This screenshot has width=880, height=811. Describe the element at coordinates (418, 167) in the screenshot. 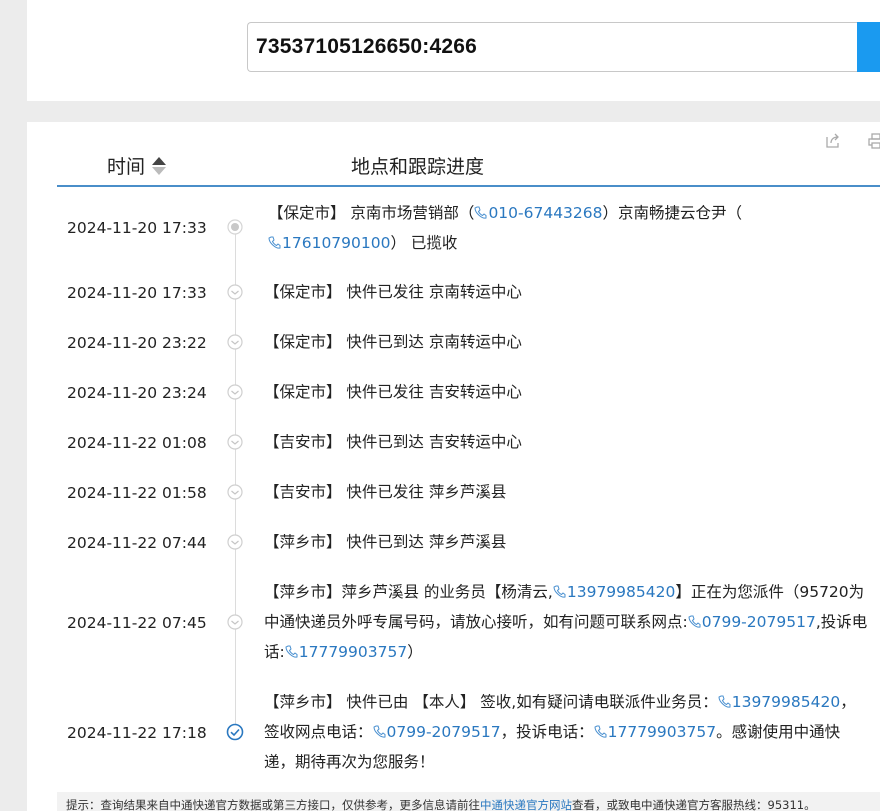

I see `progress-column-header: 地点和跟踪进度` at that location.